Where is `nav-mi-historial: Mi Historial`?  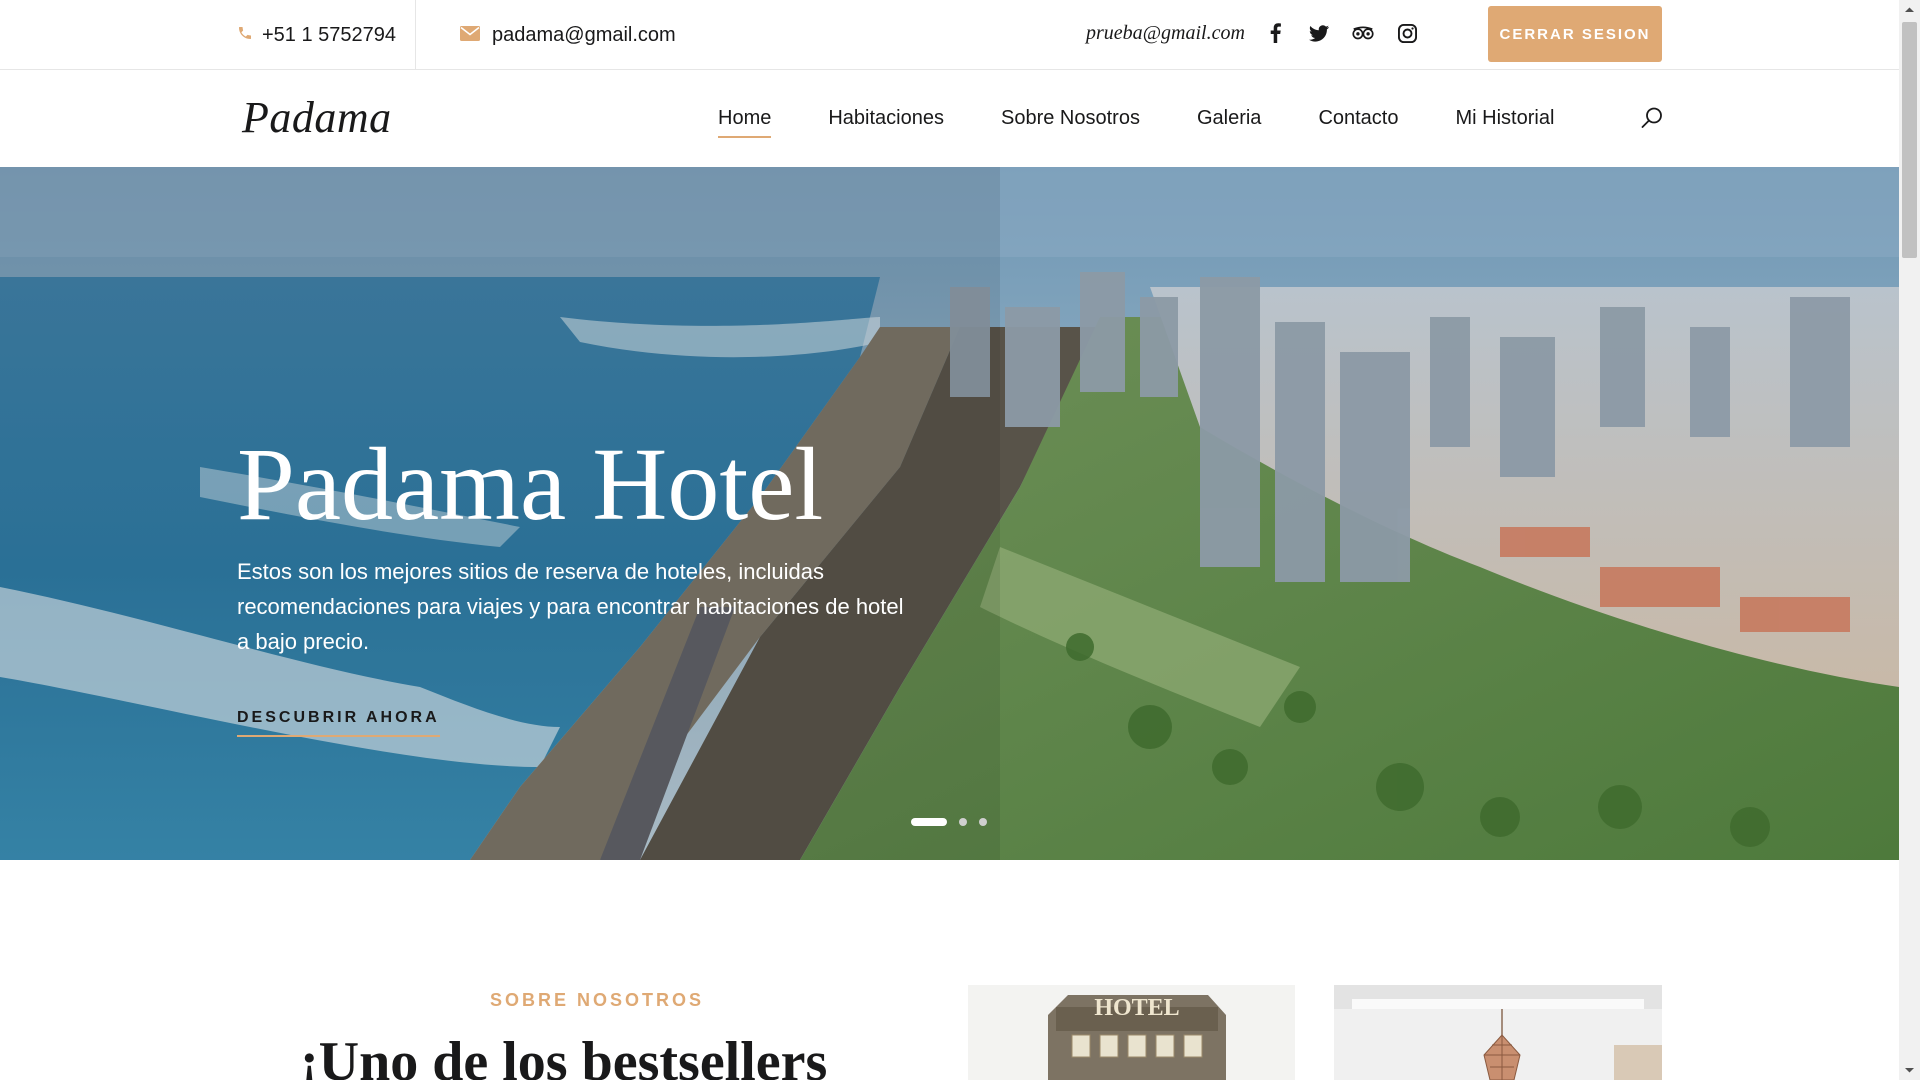
nav-mi-historial: Mi Historial is located at coordinates (1505, 118).